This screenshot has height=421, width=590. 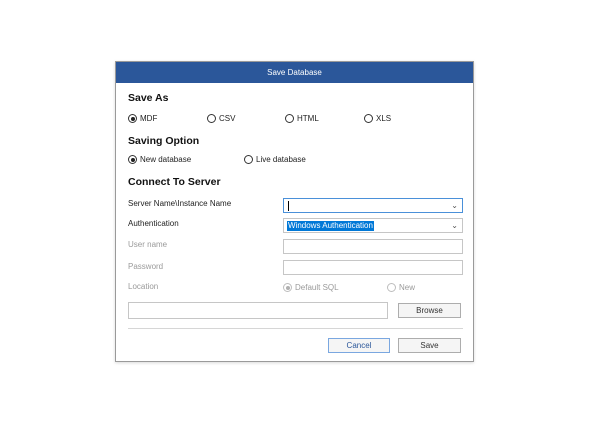 What do you see at coordinates (294, 72) in the screenshot?
I see `dialog-title: Save Database` at bounding box center [294, 72].